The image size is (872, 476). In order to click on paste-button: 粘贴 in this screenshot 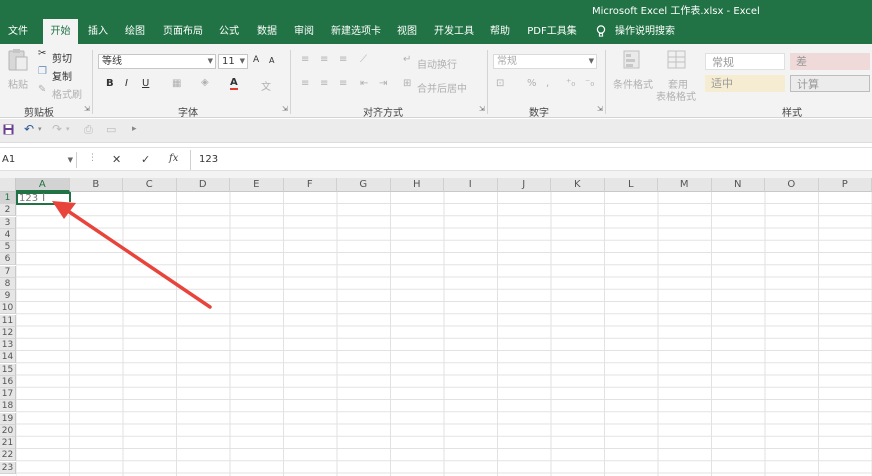, I will do `click(18, 83)`.